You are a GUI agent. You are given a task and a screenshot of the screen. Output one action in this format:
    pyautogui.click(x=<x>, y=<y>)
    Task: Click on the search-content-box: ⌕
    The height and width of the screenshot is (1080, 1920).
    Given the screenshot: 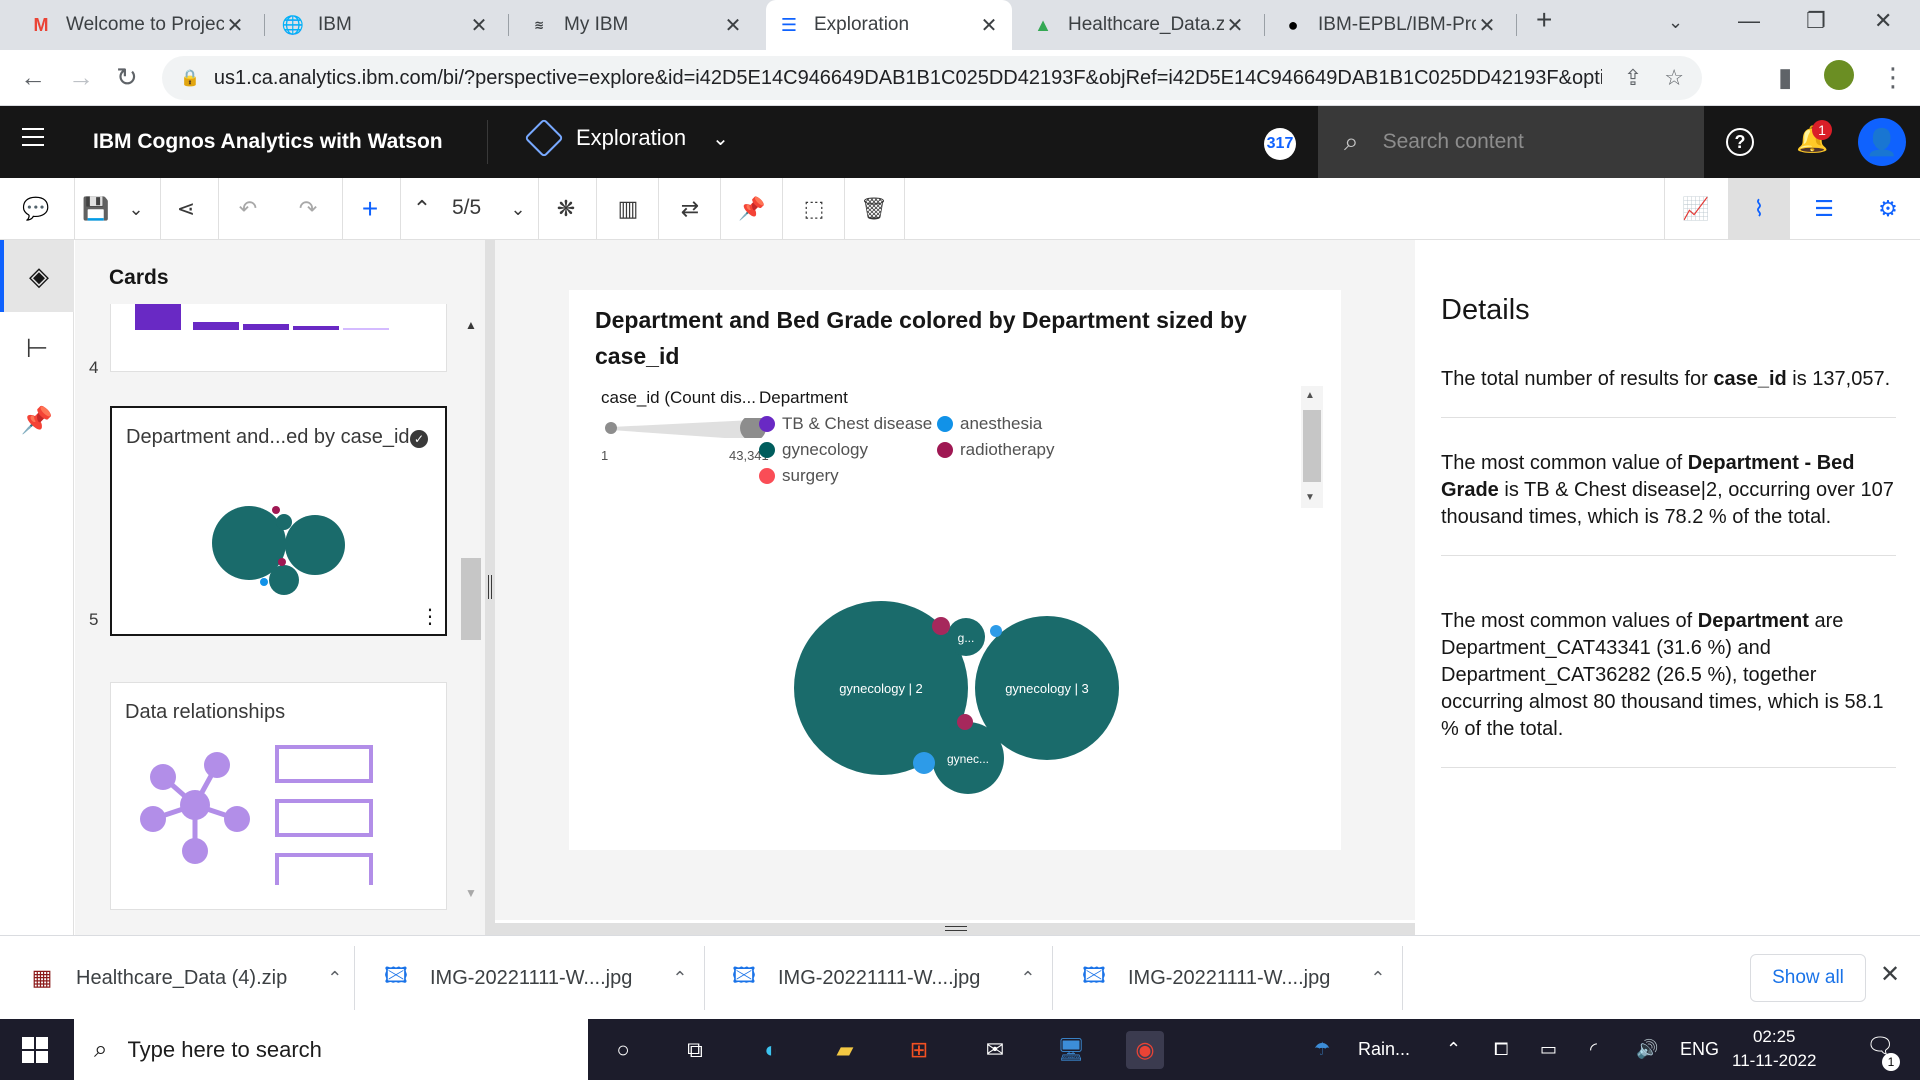 What is the action you would take?
    pyautogui.click(x=1511, y=142)
    